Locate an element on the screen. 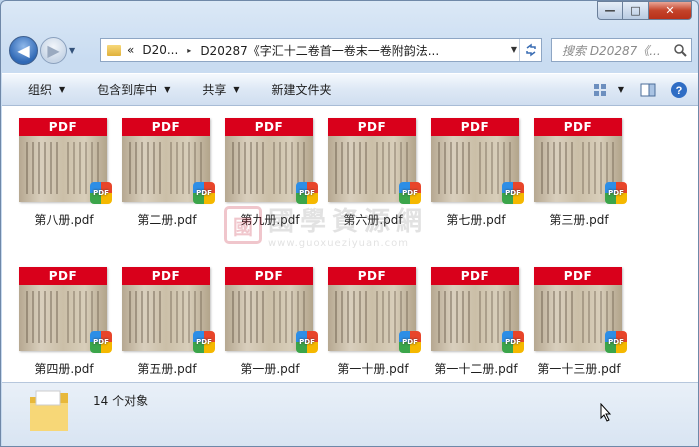 The height and width of the screenshot is (447, 699). organize-label: 组织 is located at coordinates (40, 90).